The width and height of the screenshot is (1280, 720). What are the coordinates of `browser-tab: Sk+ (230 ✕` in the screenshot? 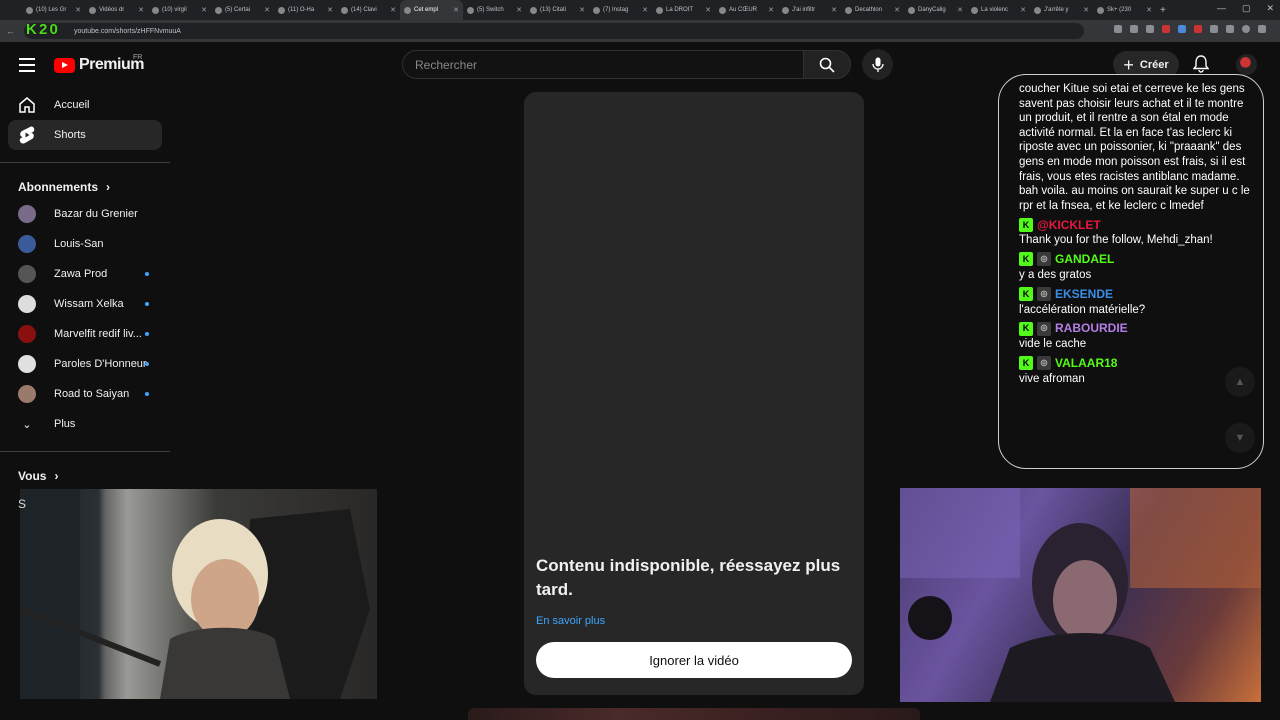 It's located at (1124, 10).